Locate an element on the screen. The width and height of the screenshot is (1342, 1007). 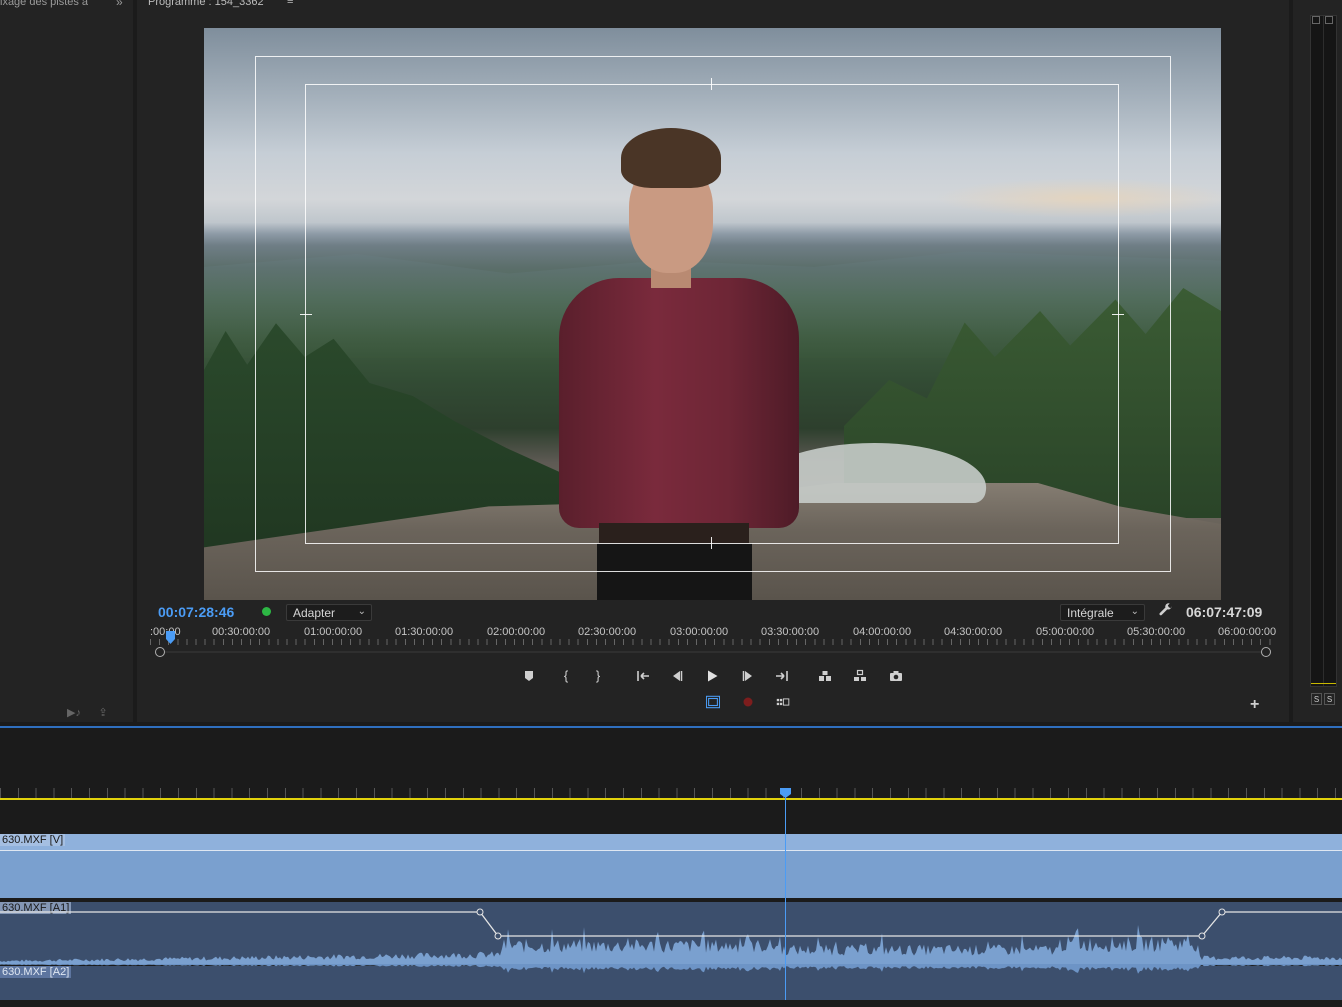
mark-in-icon: { is located at coordinates (566, 676).